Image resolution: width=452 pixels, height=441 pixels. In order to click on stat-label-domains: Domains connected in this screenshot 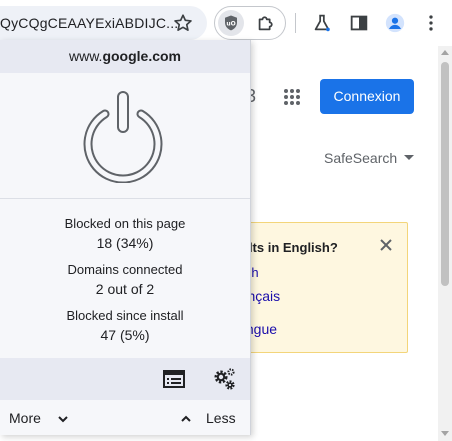, I will do `click(125, 269)`.